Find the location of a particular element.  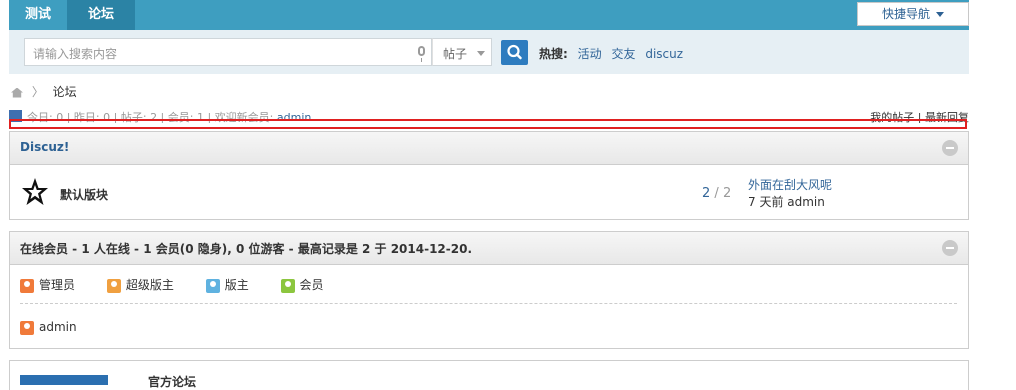

next-section-title: 官方论坛 is located at coordinates (172, 381).